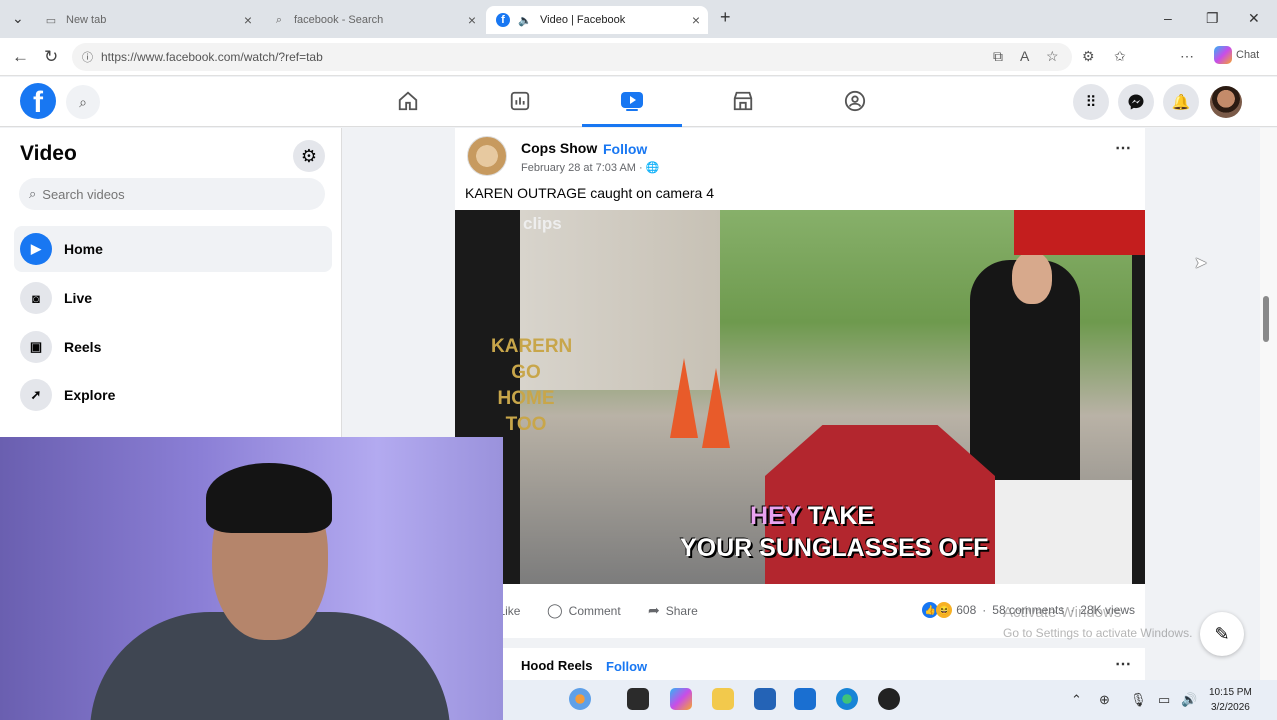  I want to click on url-text: https://www.facebook.com/watch/?ref=tab, so click(212, 57).